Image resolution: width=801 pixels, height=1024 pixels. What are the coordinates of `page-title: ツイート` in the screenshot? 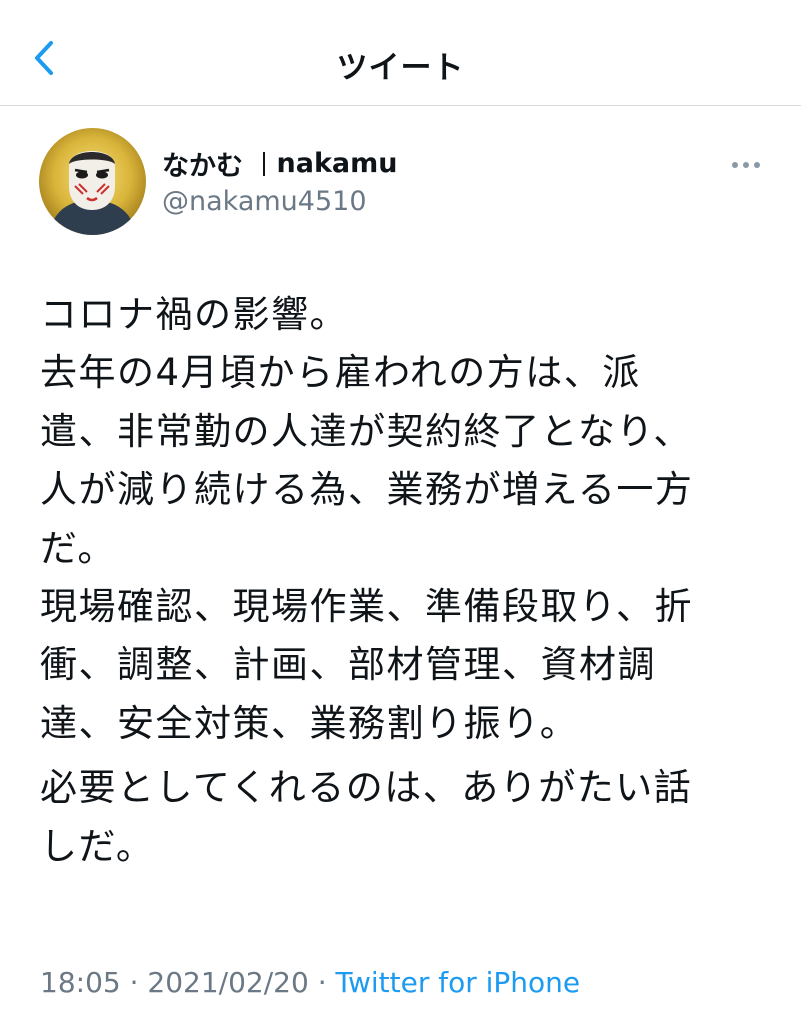 It's located at (400, 68).